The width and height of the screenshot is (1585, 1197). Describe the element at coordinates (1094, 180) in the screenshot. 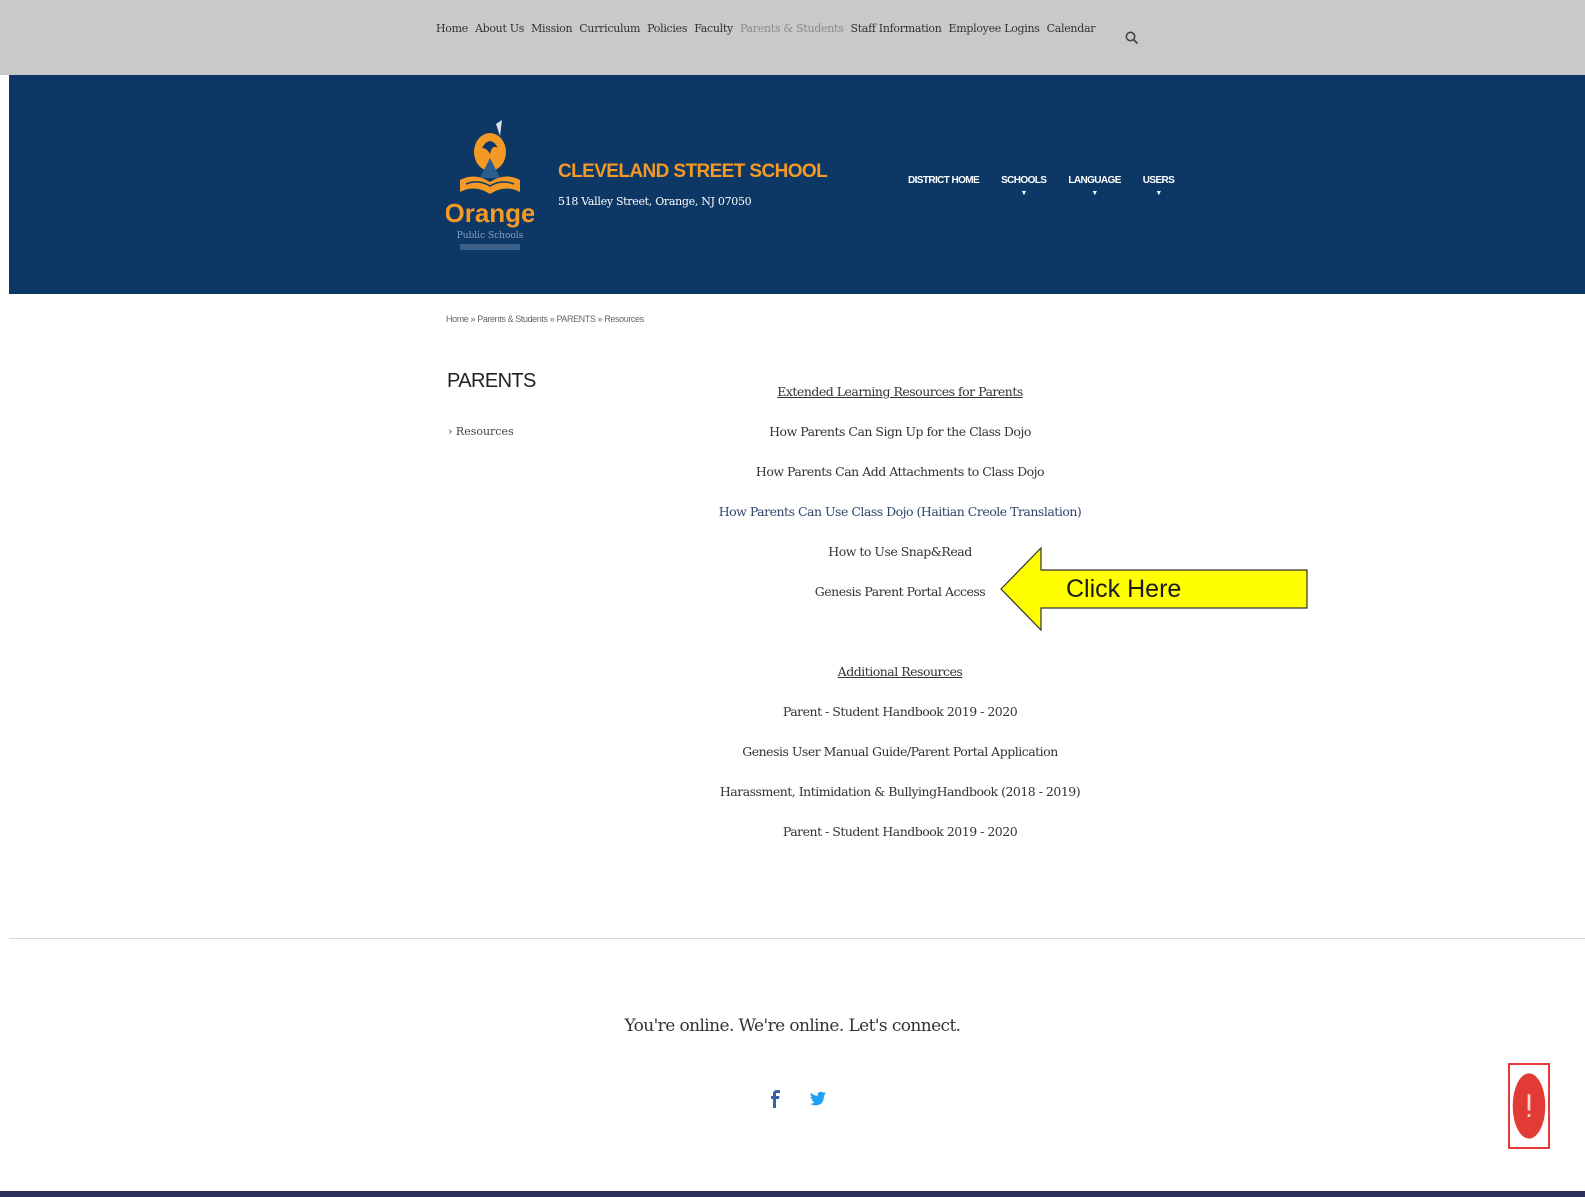

I see `nav-language-label: LANGUAGE` at that location.